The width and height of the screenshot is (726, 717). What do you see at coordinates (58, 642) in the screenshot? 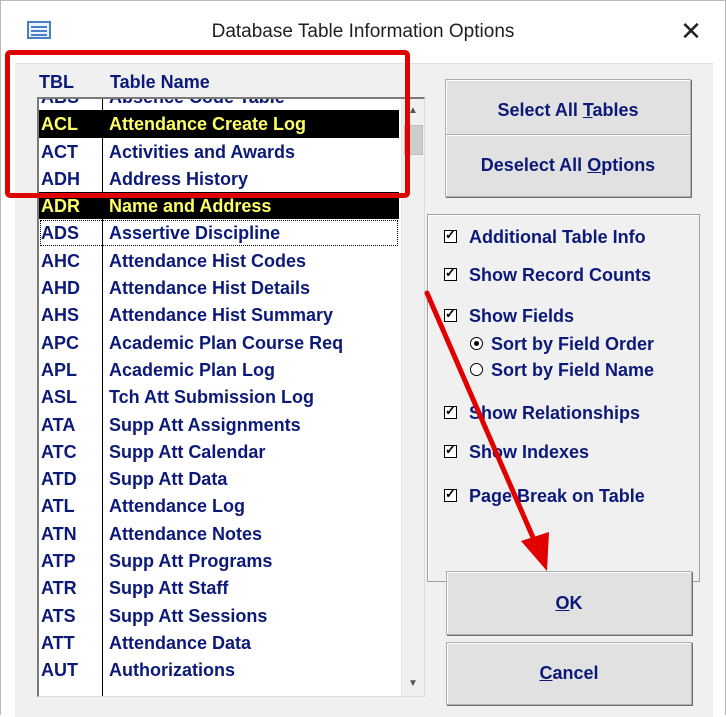
I see `table-code: ATT` at bounding box center [58, 642].